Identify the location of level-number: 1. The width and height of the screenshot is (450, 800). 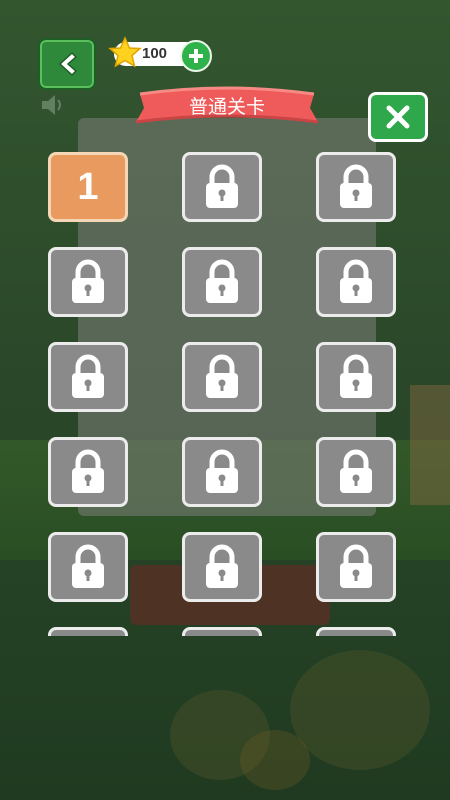
(88, 186).